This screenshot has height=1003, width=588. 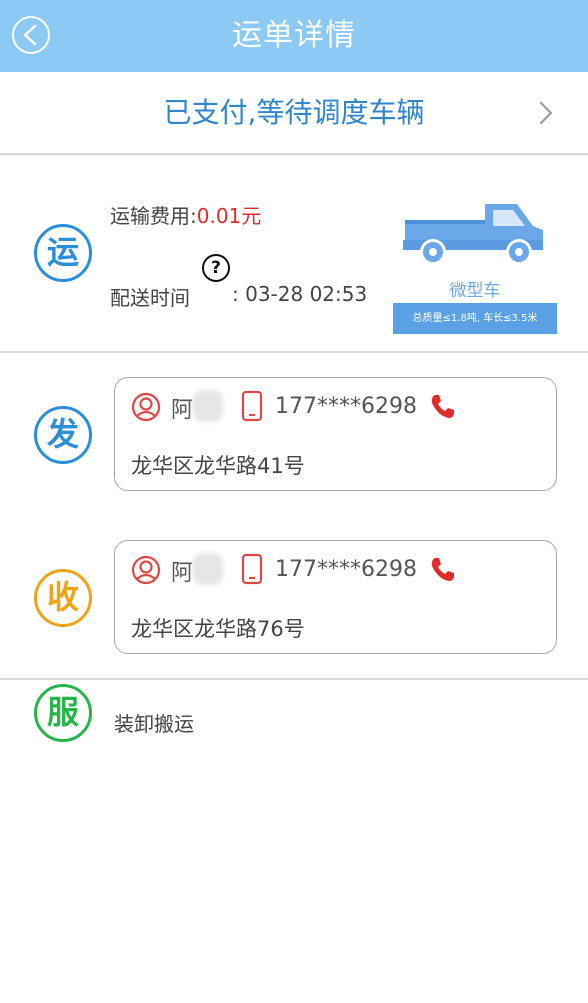 I want to click on service-badge: 服, so click(x=63, y=713).